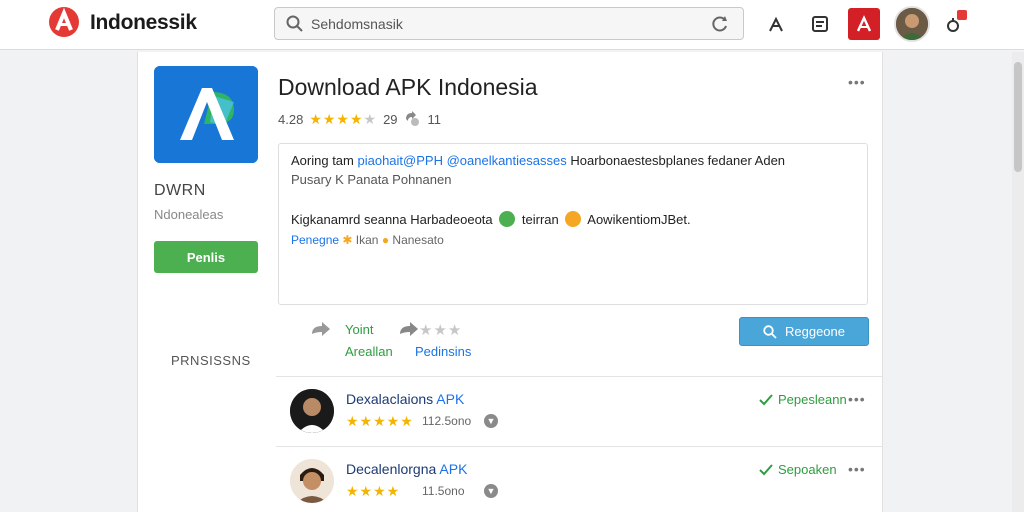 This screenshot has width=1024, height=512. Describe the element at coordinates (405, 399) in the screenshot. I see `review-name: Dexalaclaions APK` at that location.